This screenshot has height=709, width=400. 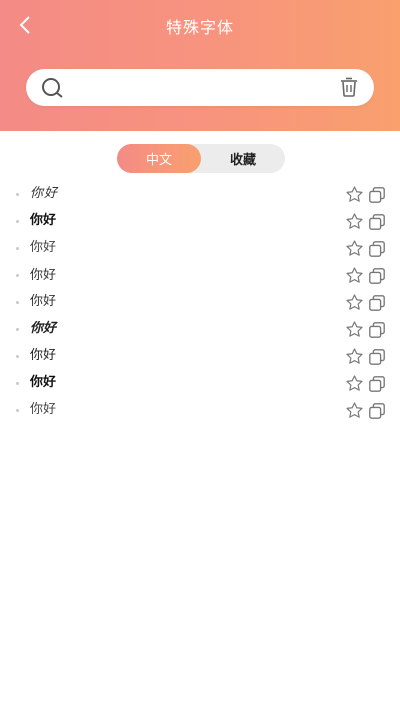 I want to click on tab-favorites: 收藏, so click(x=243, y=158).